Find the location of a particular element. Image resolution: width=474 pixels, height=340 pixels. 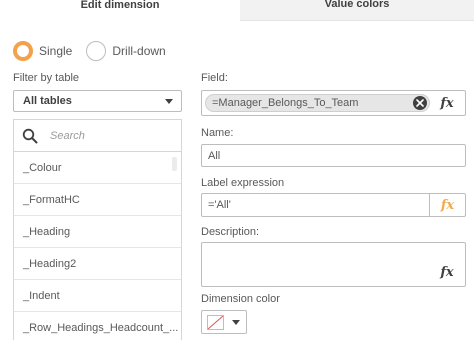

list-scrollbar is located at coordinates (174, 164).